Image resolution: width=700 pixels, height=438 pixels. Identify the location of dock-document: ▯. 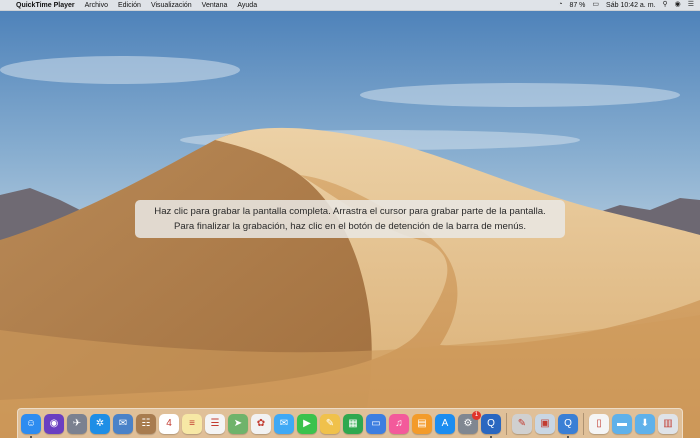
(599, 423).